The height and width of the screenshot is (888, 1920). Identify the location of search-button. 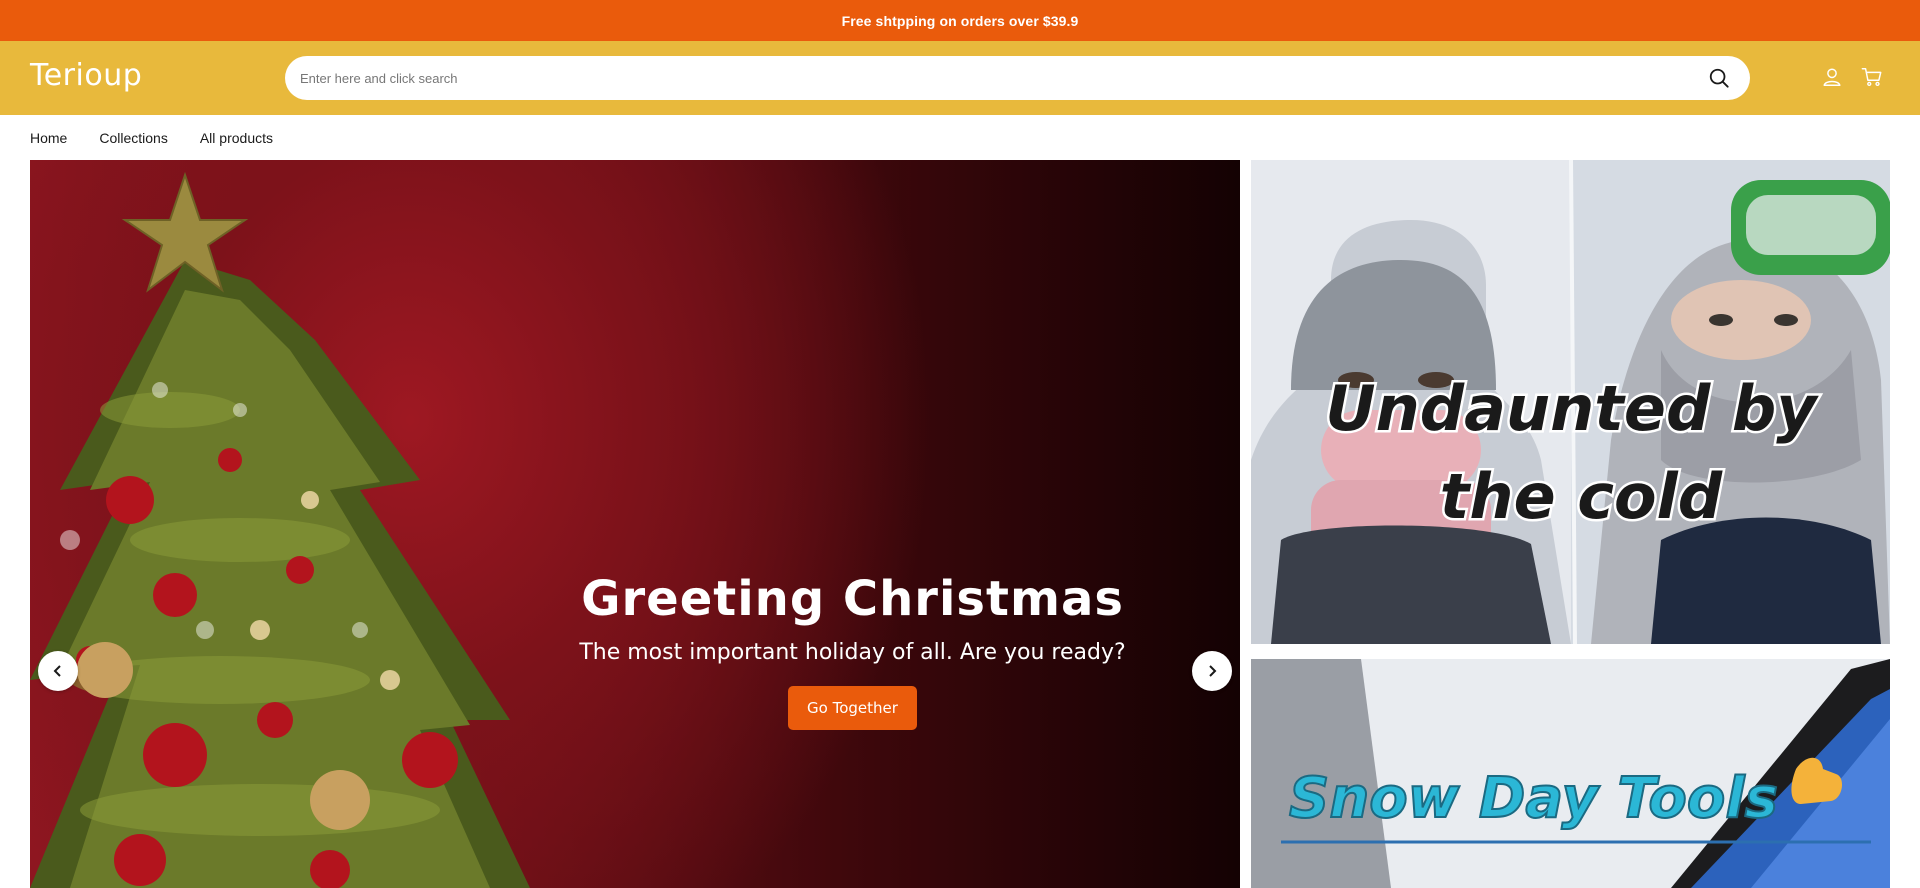
(1719, 78).